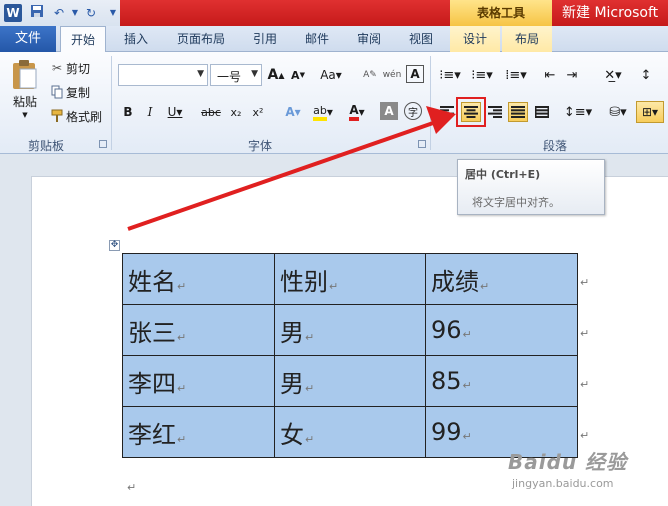  Describe the element at coordinates (568, 462) in the screenshot. I see `watermark-line1: Baidu 经验` at that location.